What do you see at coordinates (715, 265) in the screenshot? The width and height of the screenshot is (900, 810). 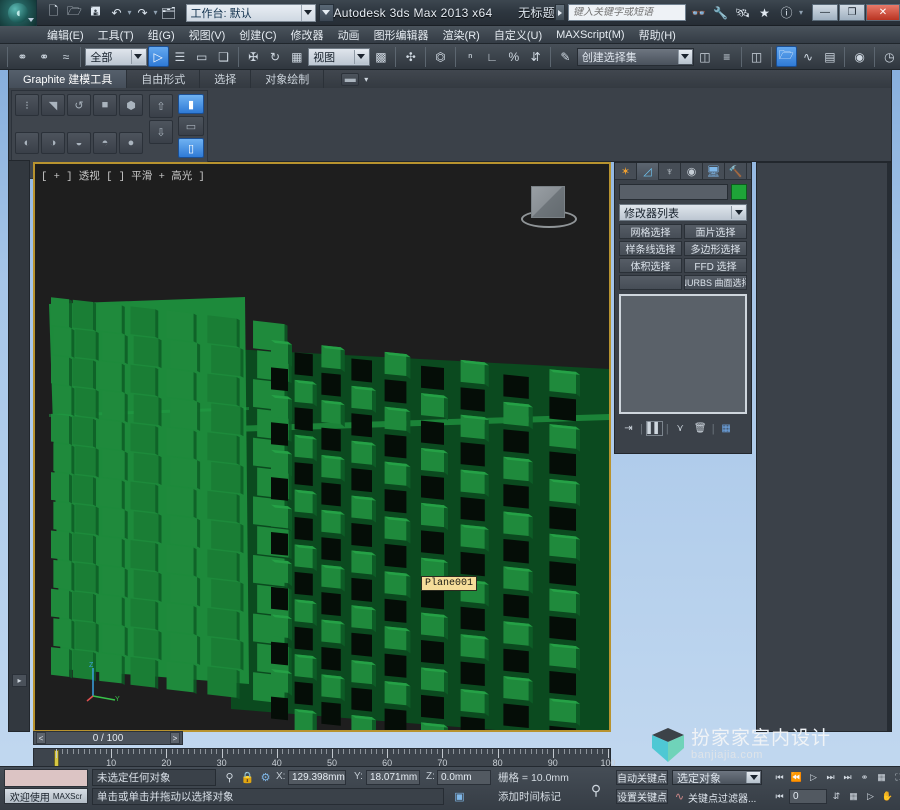 I see `ffd-select-button: FFD 选择` at bounding box center [715, 265].